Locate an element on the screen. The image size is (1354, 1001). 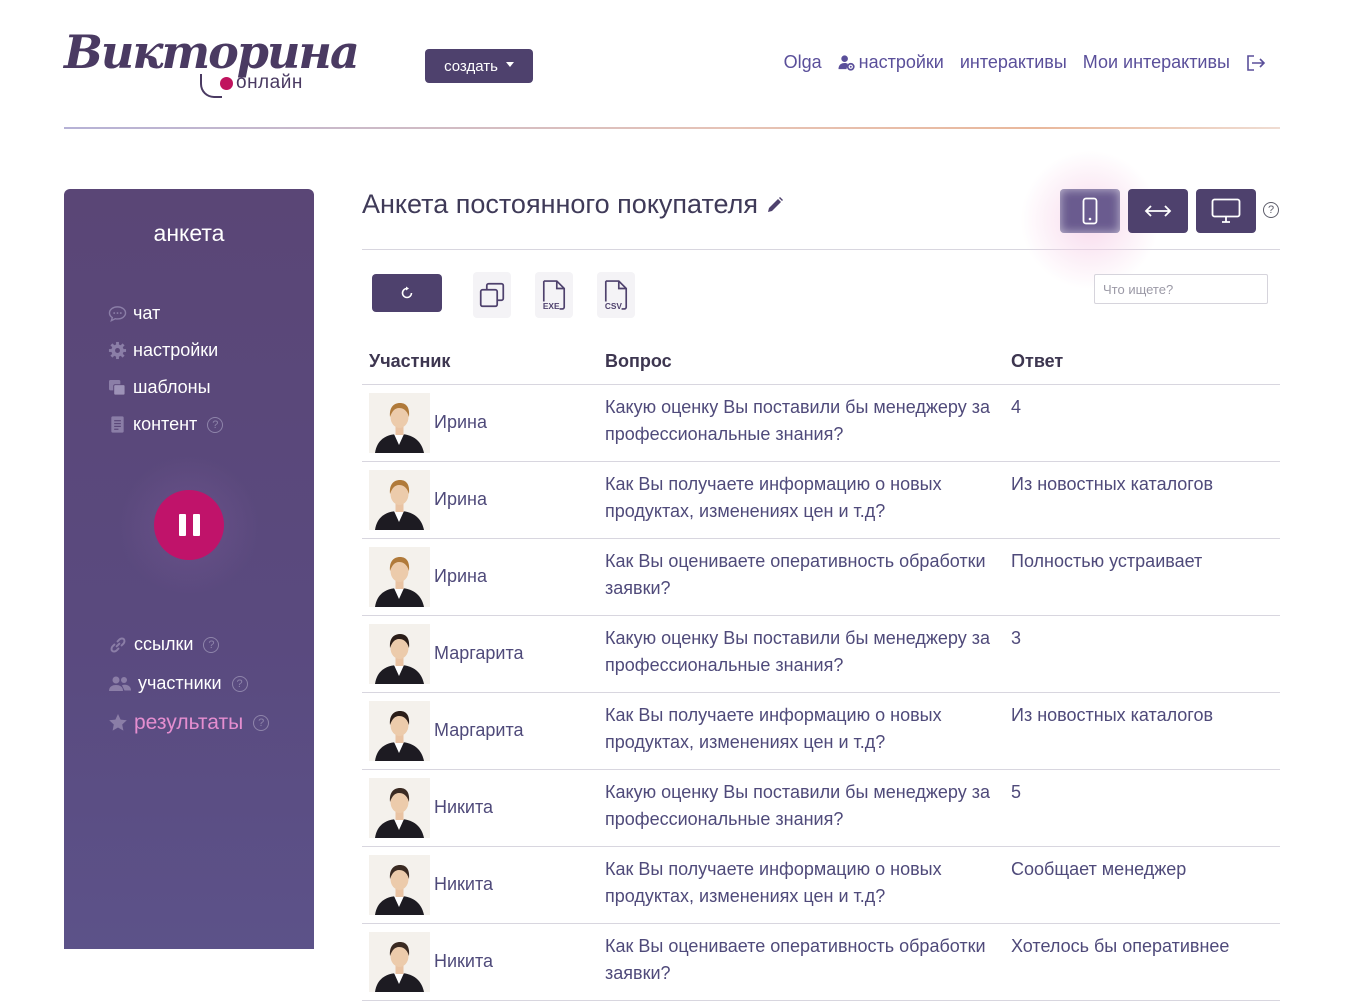
sidebar-item-templates: шаблоны is located at coordinates (165, 387).